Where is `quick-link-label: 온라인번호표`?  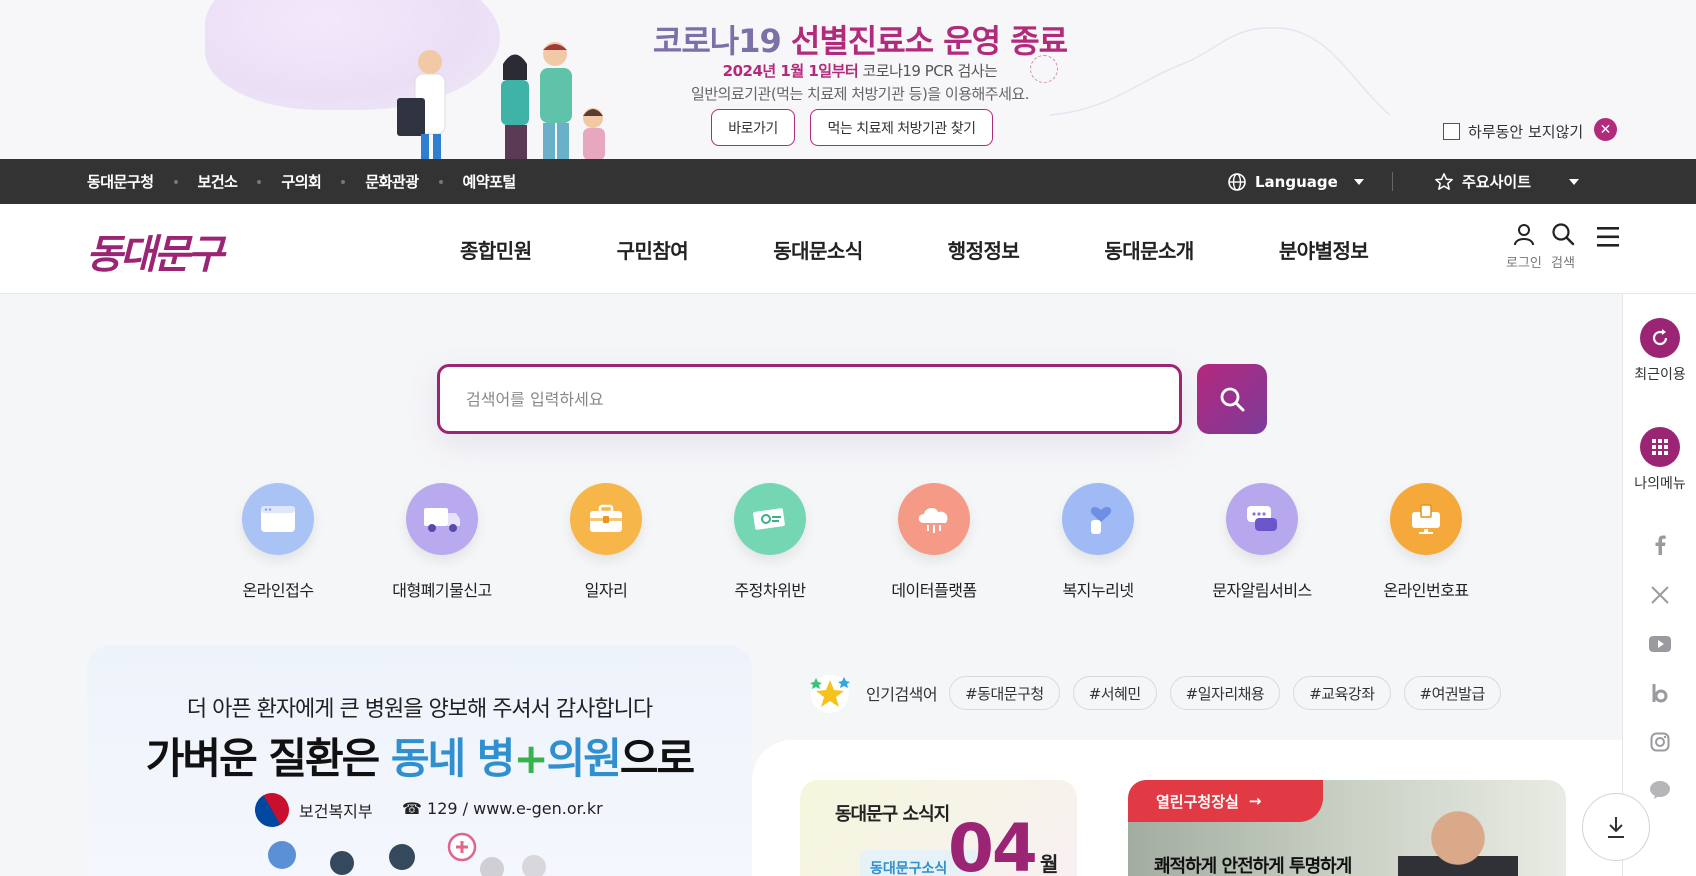
quick-link-label: 온라인번호표 is located at coordinates (1426, 590).